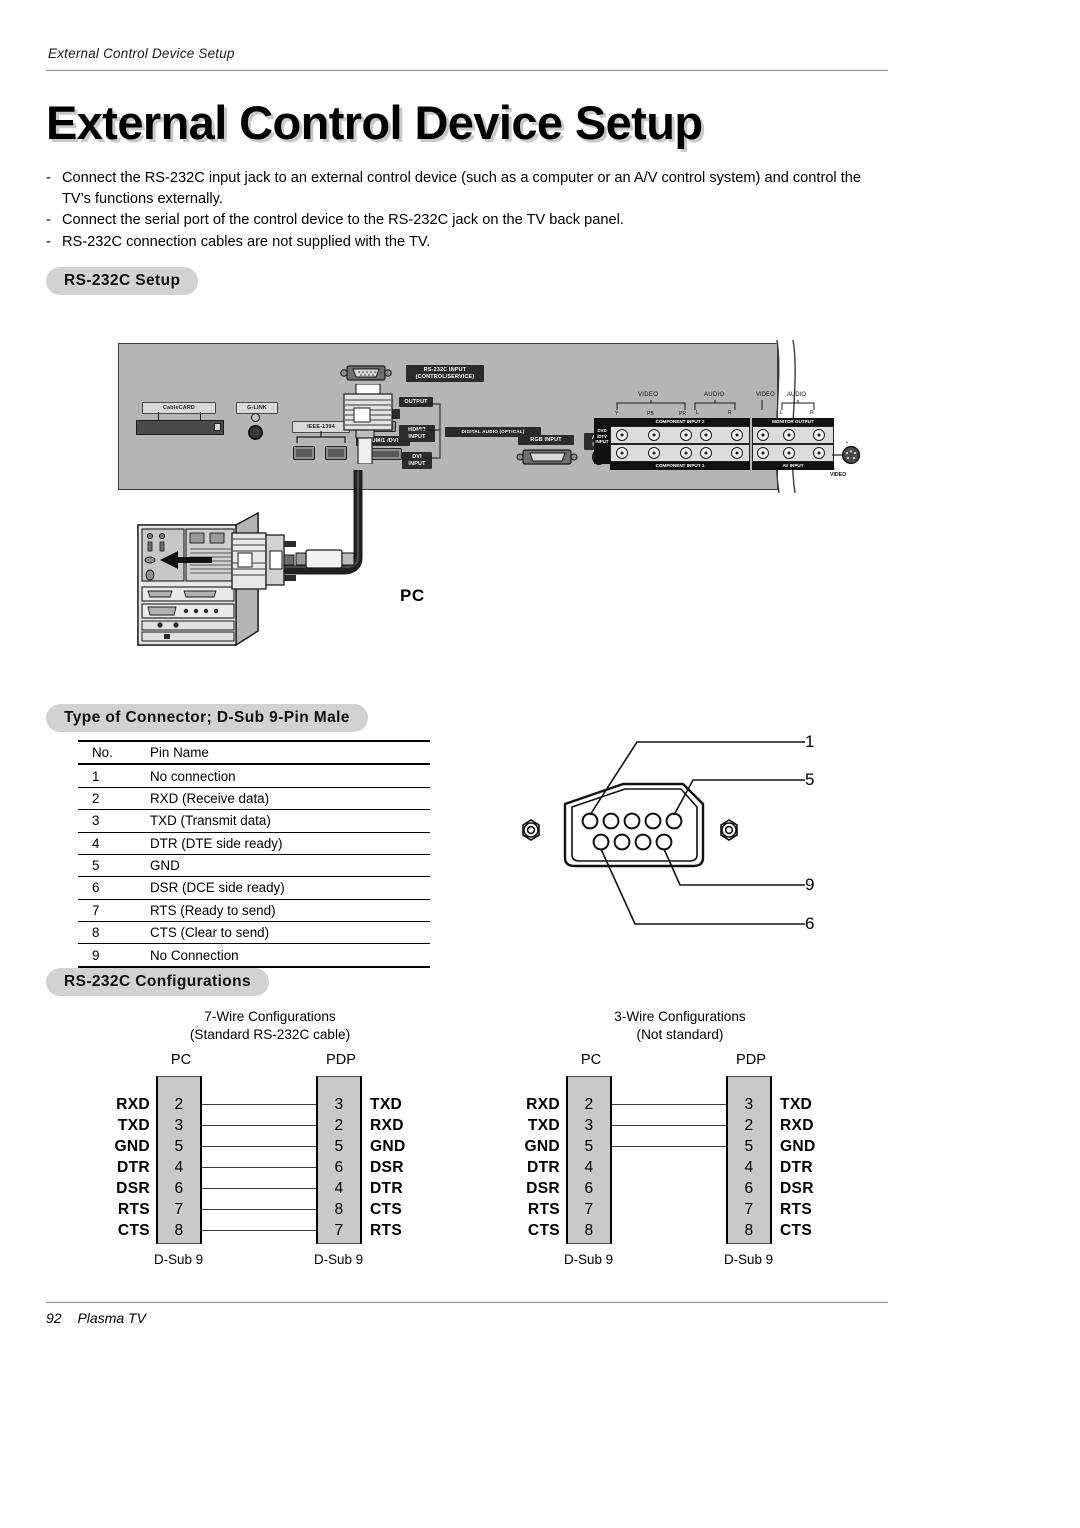 Image resolution: width=1080 pixels, height=1528 pixels. Describe the element at coordinates (96, 821) in the screenshot. I see `pin-no: 3` at that location.